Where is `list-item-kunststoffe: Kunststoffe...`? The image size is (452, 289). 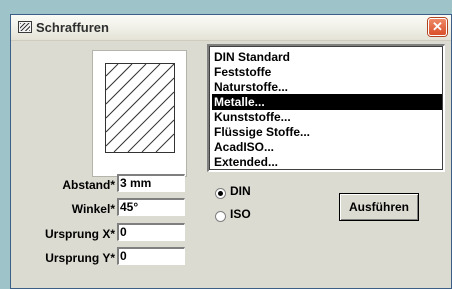 list-item-kunststoffe: Kunststoffe... is located at coordinates (327, 117).